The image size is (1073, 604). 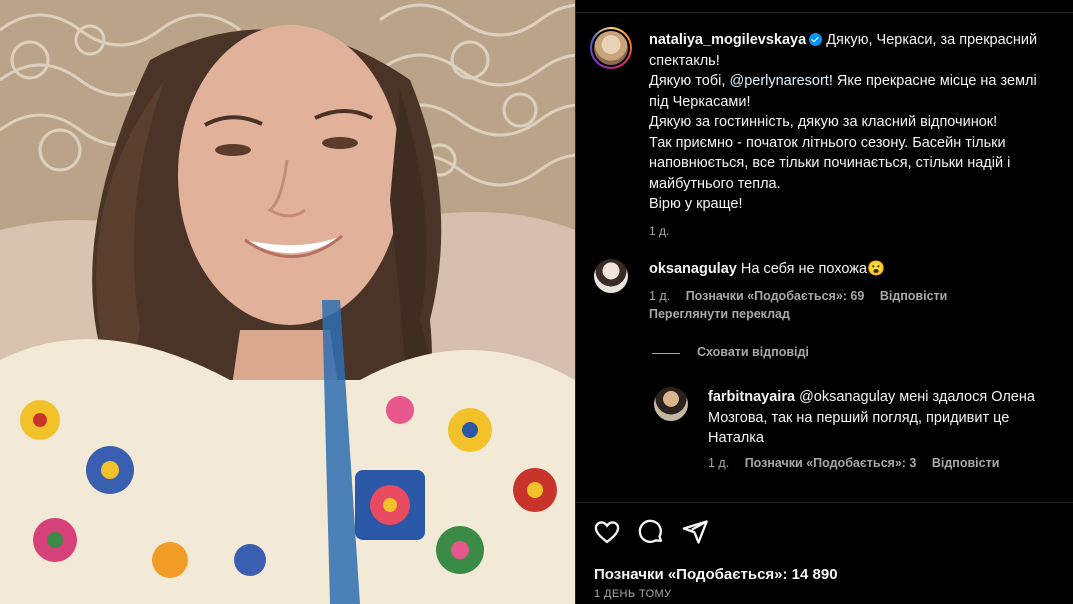 What do you see at coordinates (718, 463) in the screenshot?
I see `reply-time: 1 д.` at bounding box center [718, 463].